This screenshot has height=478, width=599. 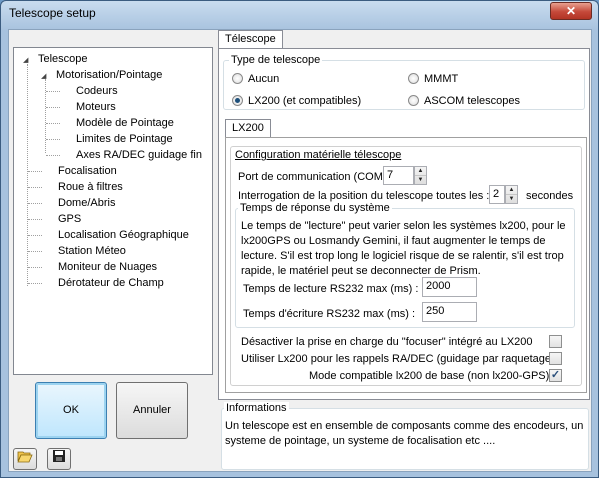 What do you see at coordinates (63, 59) in the screenshot?
I see `tree-item-telescope: Telescope` at bounding box center [63, 59].